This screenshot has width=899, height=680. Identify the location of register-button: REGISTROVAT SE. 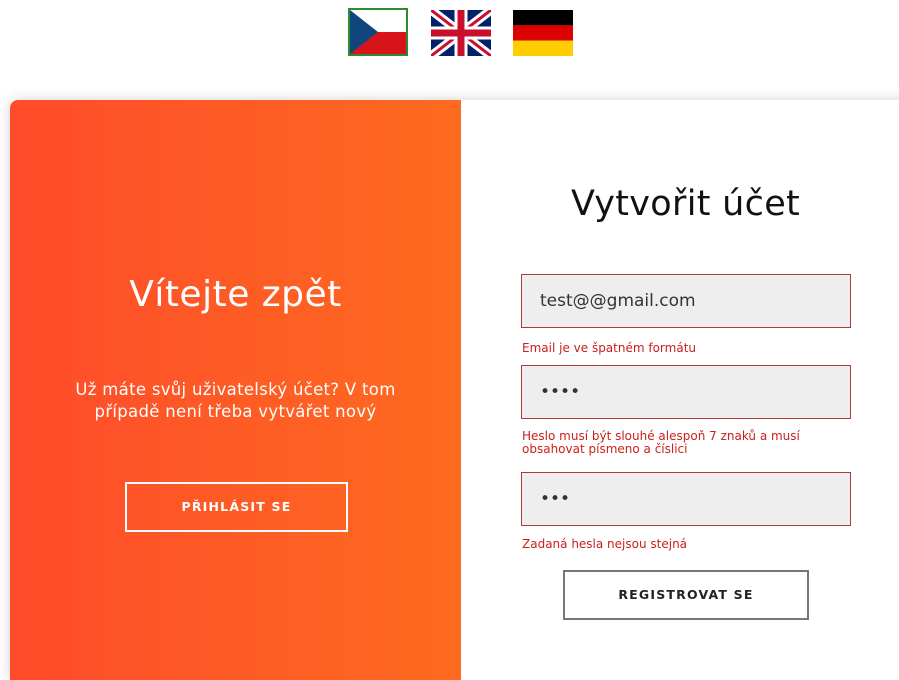
(686, 595).